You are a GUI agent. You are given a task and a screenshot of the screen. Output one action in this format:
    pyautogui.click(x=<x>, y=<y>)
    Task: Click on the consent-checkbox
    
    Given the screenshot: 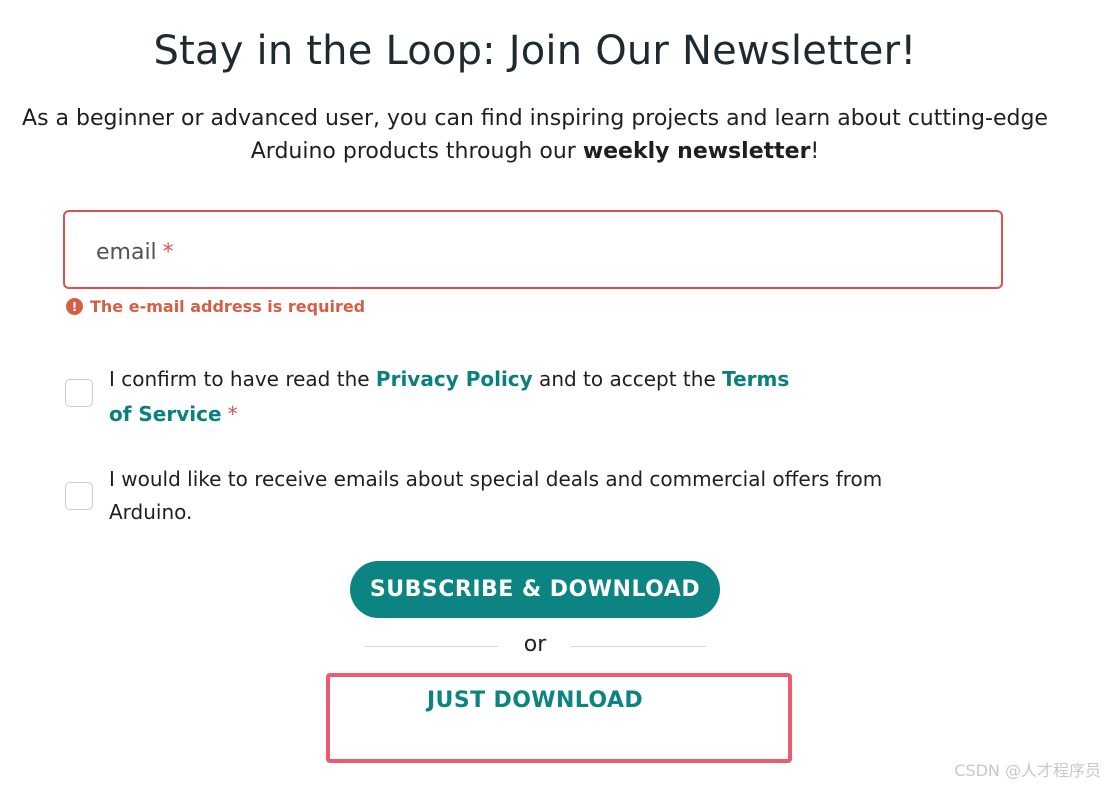 What is the action you would take?
    pyautogui.click(x=79, y=393)
    